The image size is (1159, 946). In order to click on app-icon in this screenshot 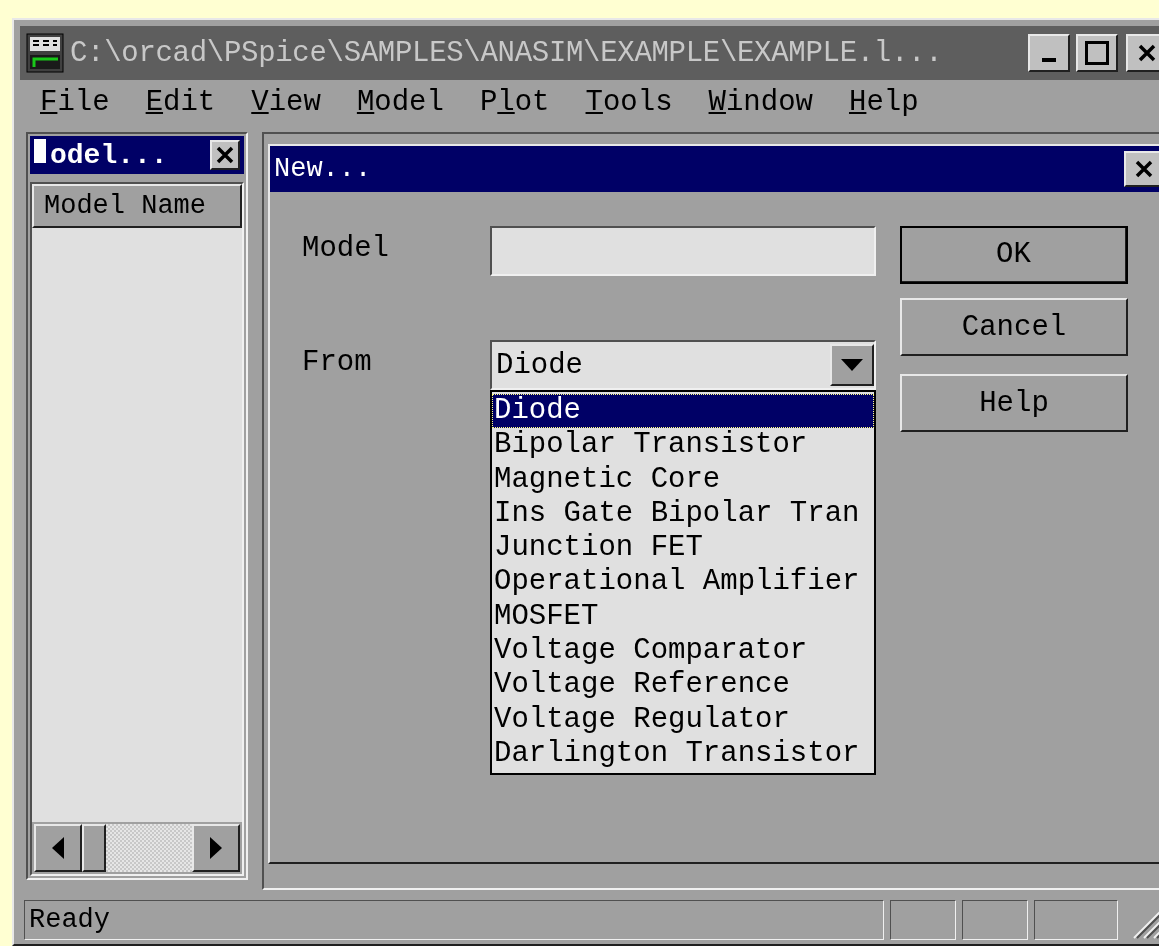, I will do `click(45, 53)`.